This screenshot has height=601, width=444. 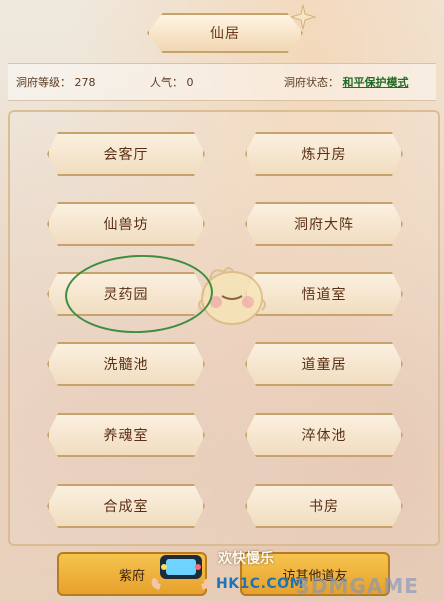 I want to click on building-label: 灵药园, so click(x=126, y=295).